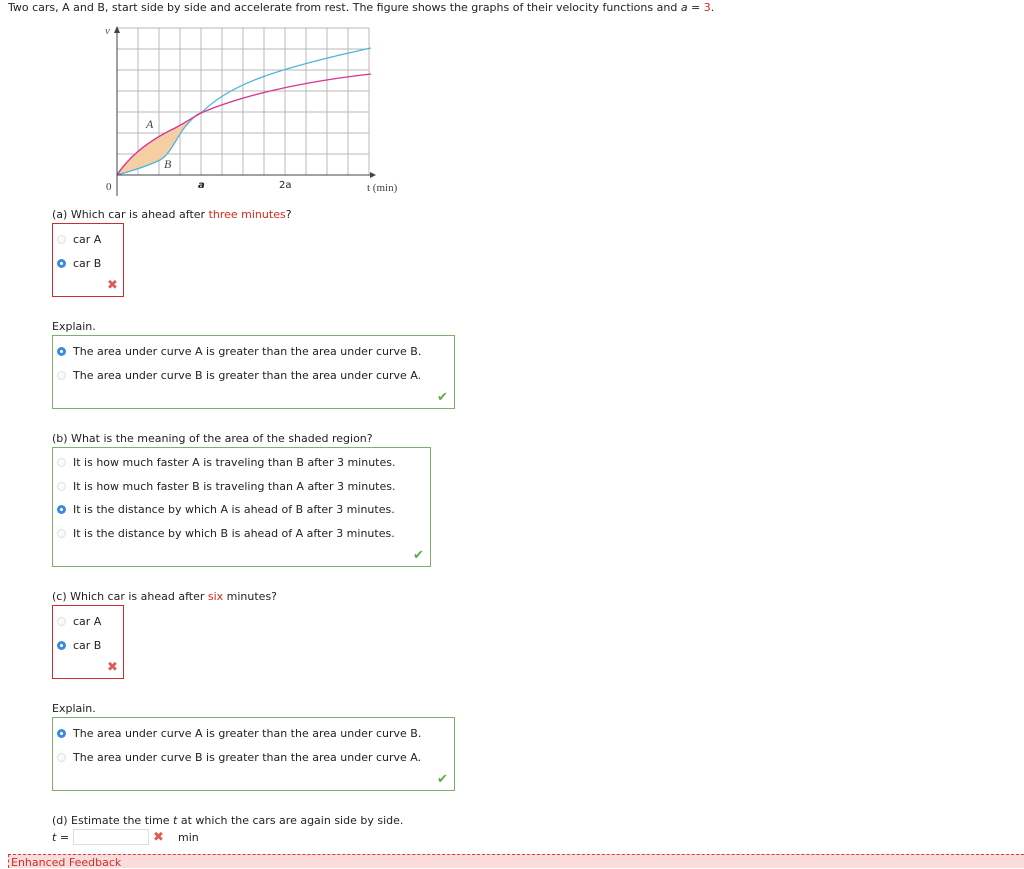  What do you see at coordinates (149, 124) in the screenshot?
I see `curve-a-label: A` at bounding box center [149, 124].